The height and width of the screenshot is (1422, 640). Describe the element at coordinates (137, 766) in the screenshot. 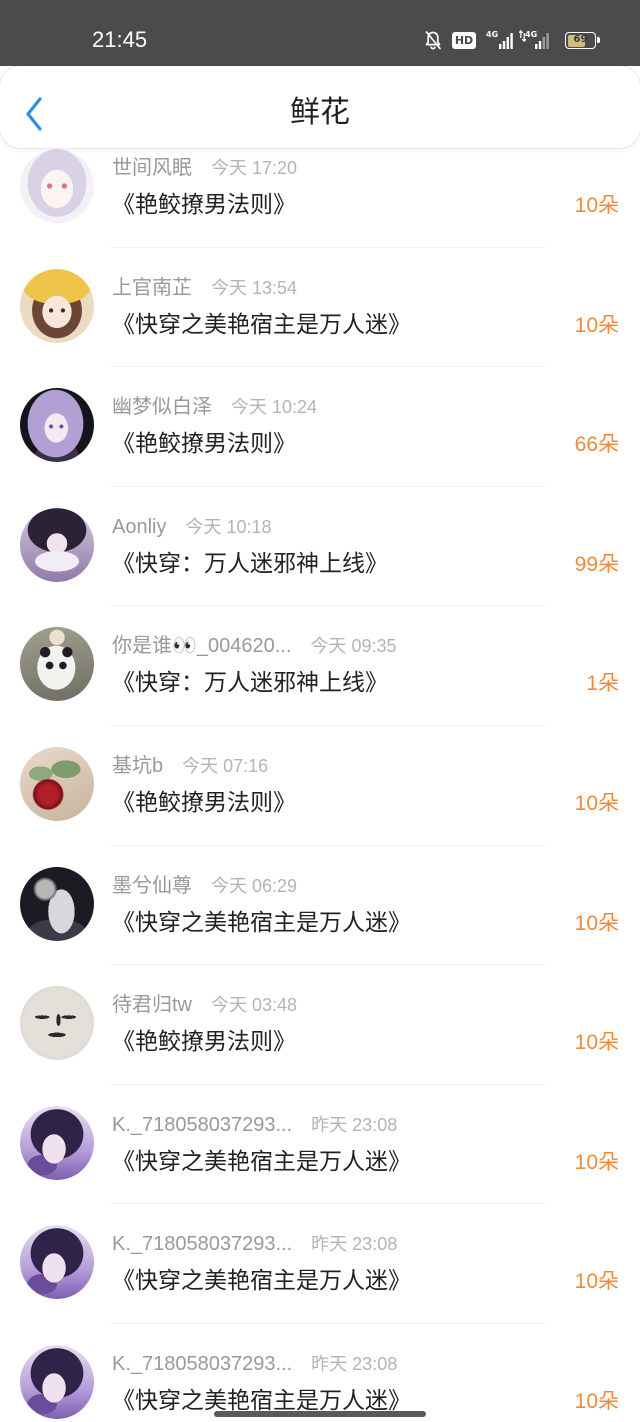

I see `sender-name: 基坑b` at that location.